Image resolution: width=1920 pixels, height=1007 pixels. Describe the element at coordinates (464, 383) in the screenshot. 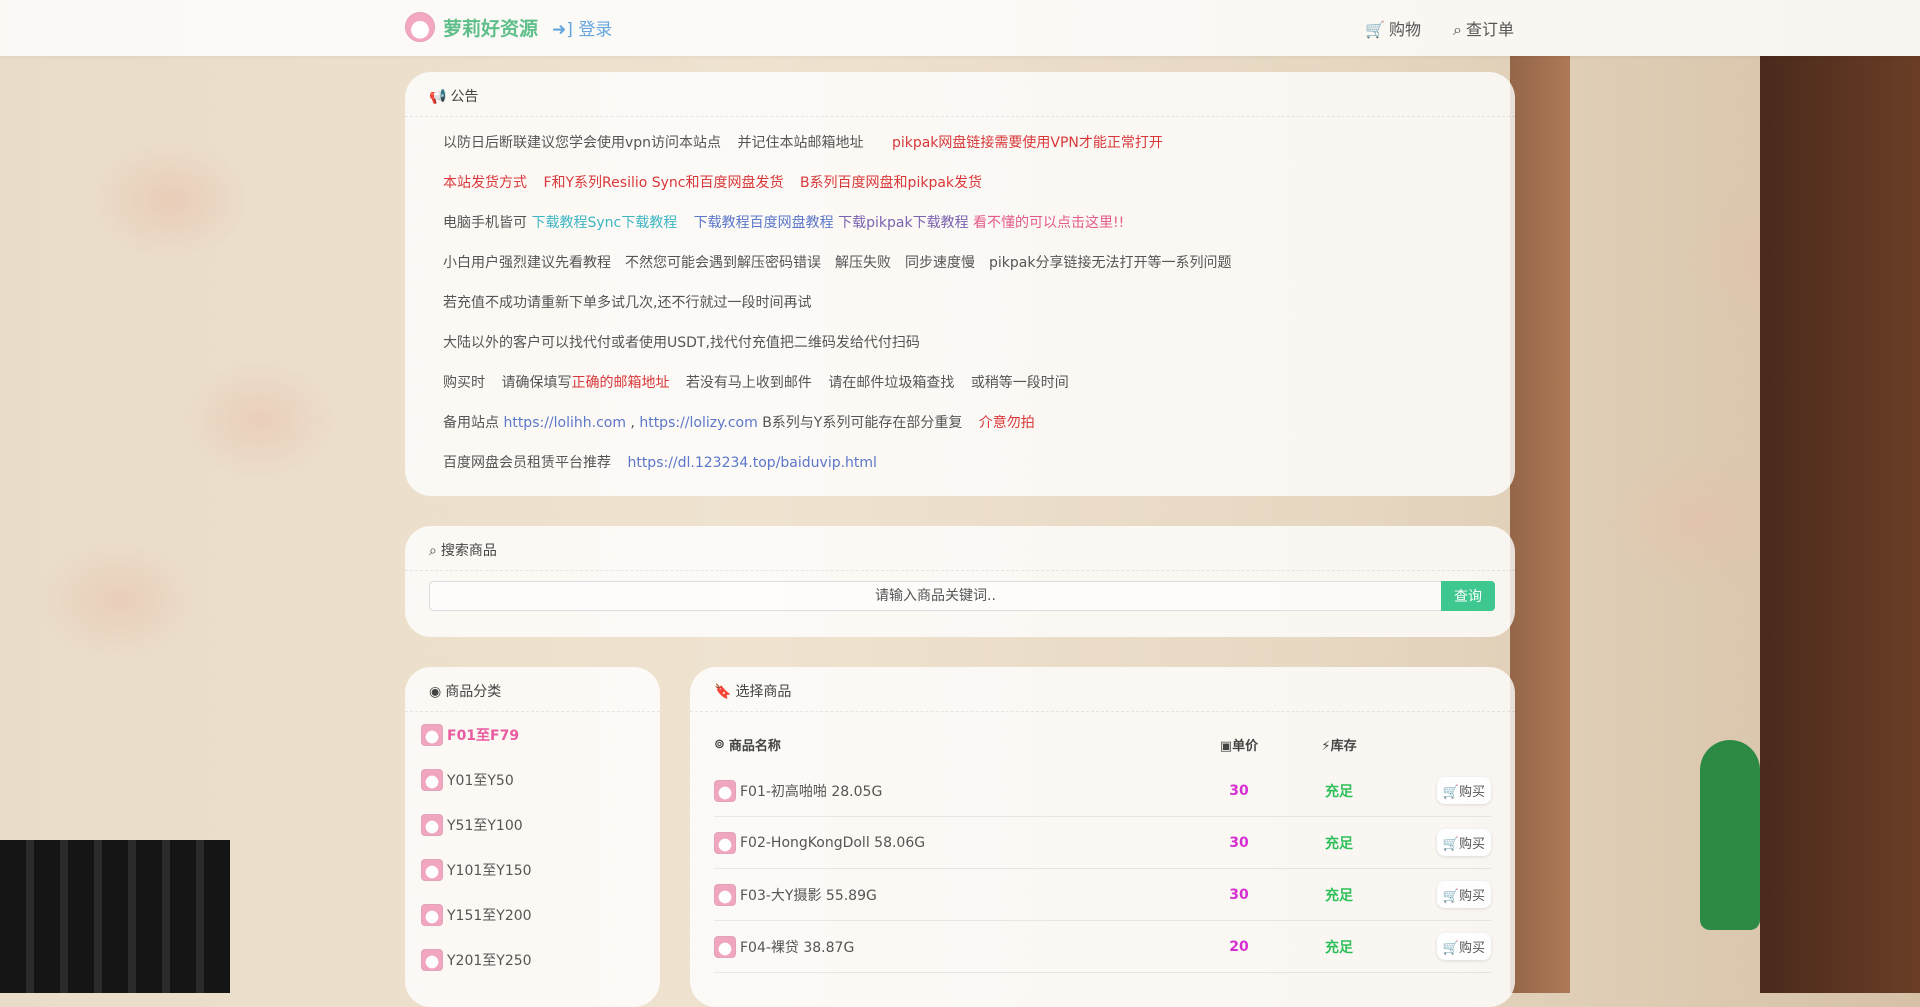

I see `notice-text: 购买时` at that location.